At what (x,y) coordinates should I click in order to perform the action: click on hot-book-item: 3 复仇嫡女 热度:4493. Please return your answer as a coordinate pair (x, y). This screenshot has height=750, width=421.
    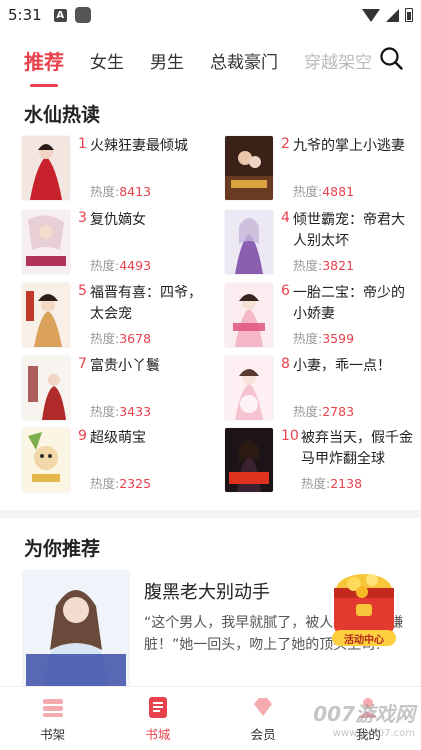
    Looking at the image, I should click on (117, 242).